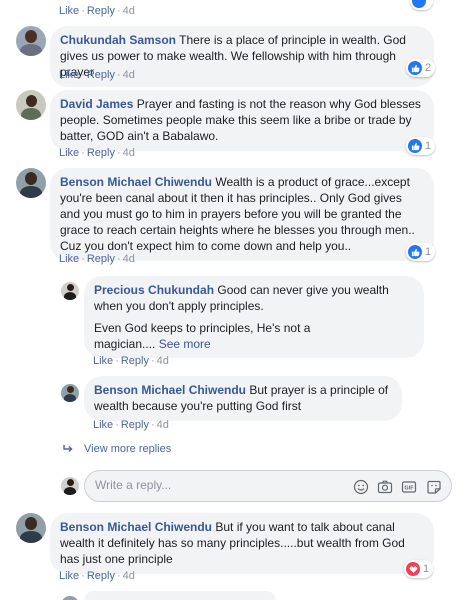  I want to click on emoji-icon, so click(361, 487).